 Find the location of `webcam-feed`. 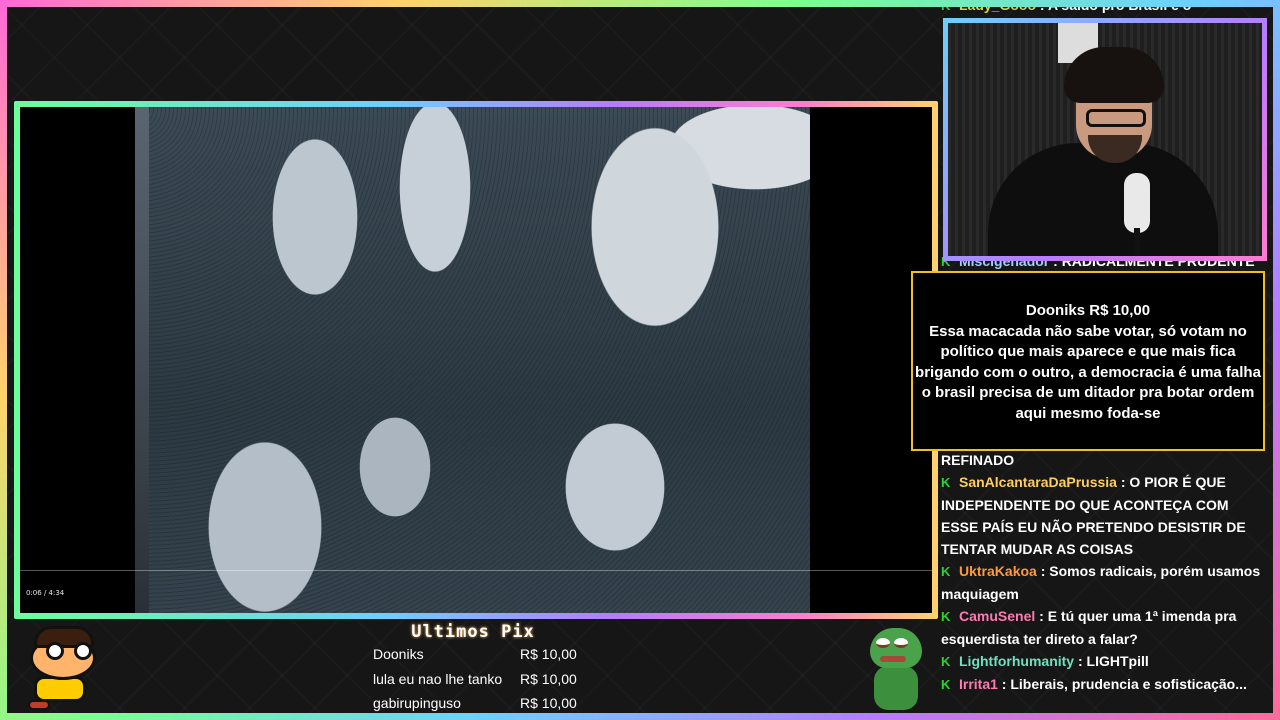

webcam-feed is located at coordinates (1105, 139).